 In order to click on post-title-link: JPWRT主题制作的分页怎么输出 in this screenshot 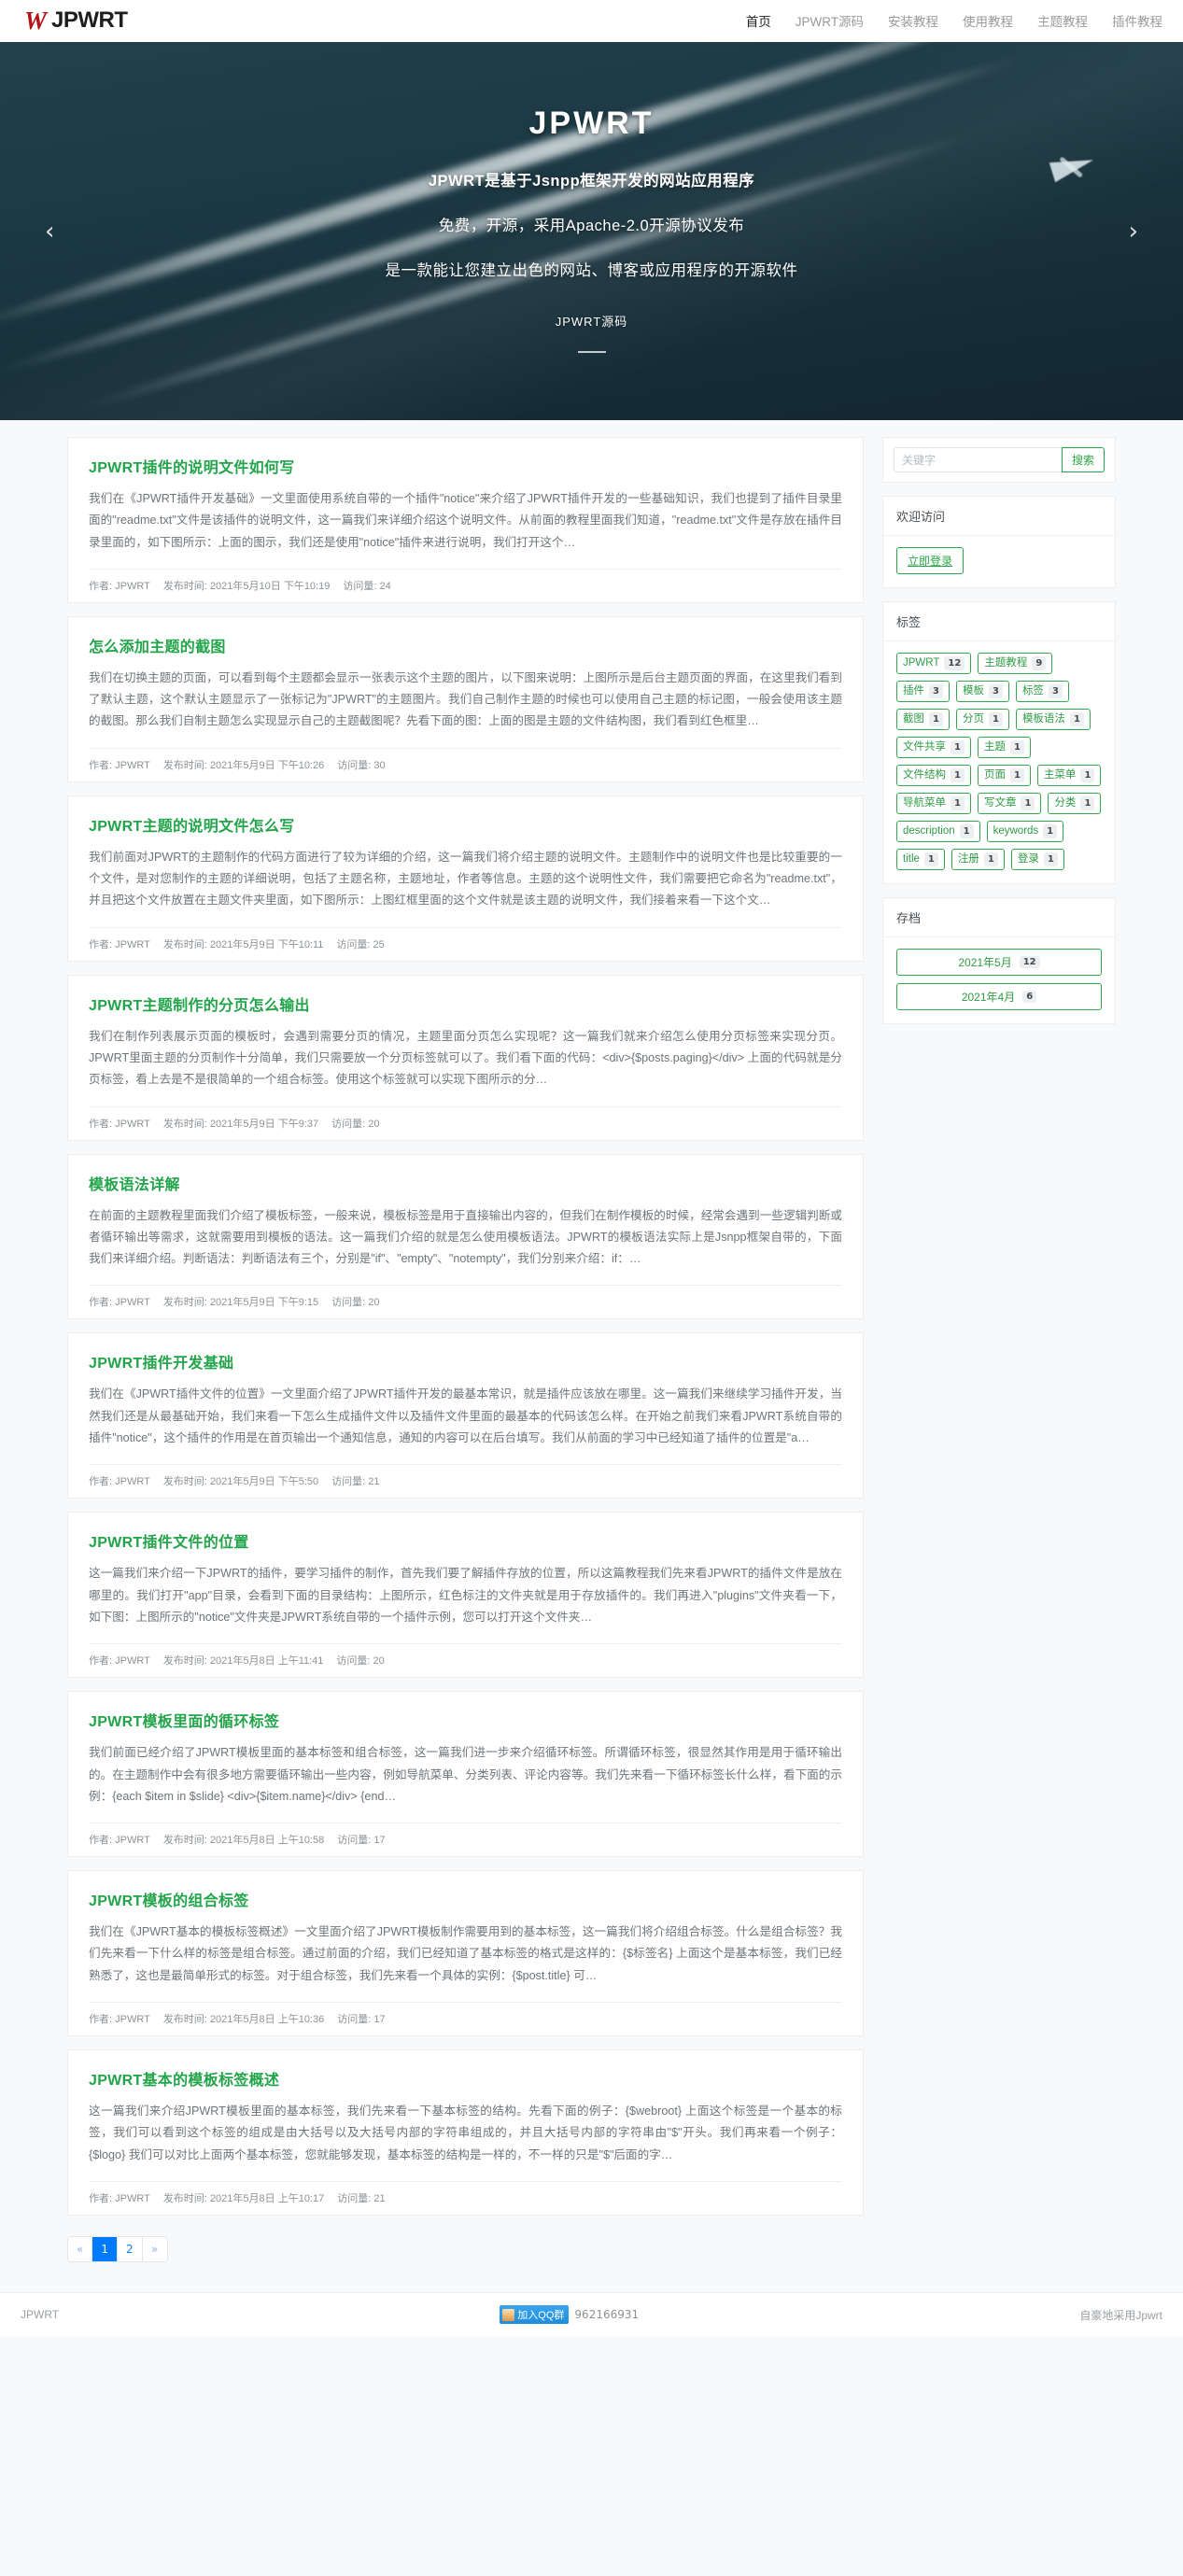, I will do `click(465, 1003)`.